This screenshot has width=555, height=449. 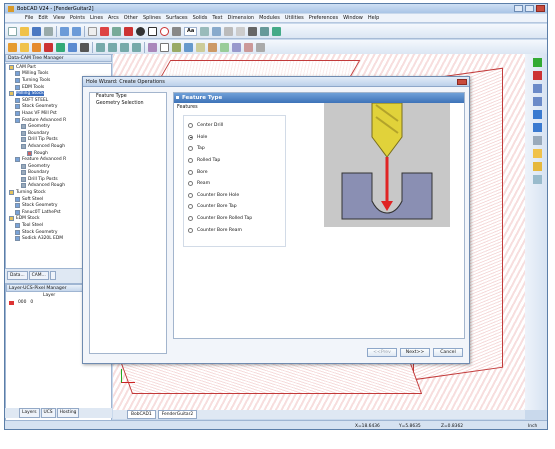 I want to click on section-icon, so click(x=212, y=47).